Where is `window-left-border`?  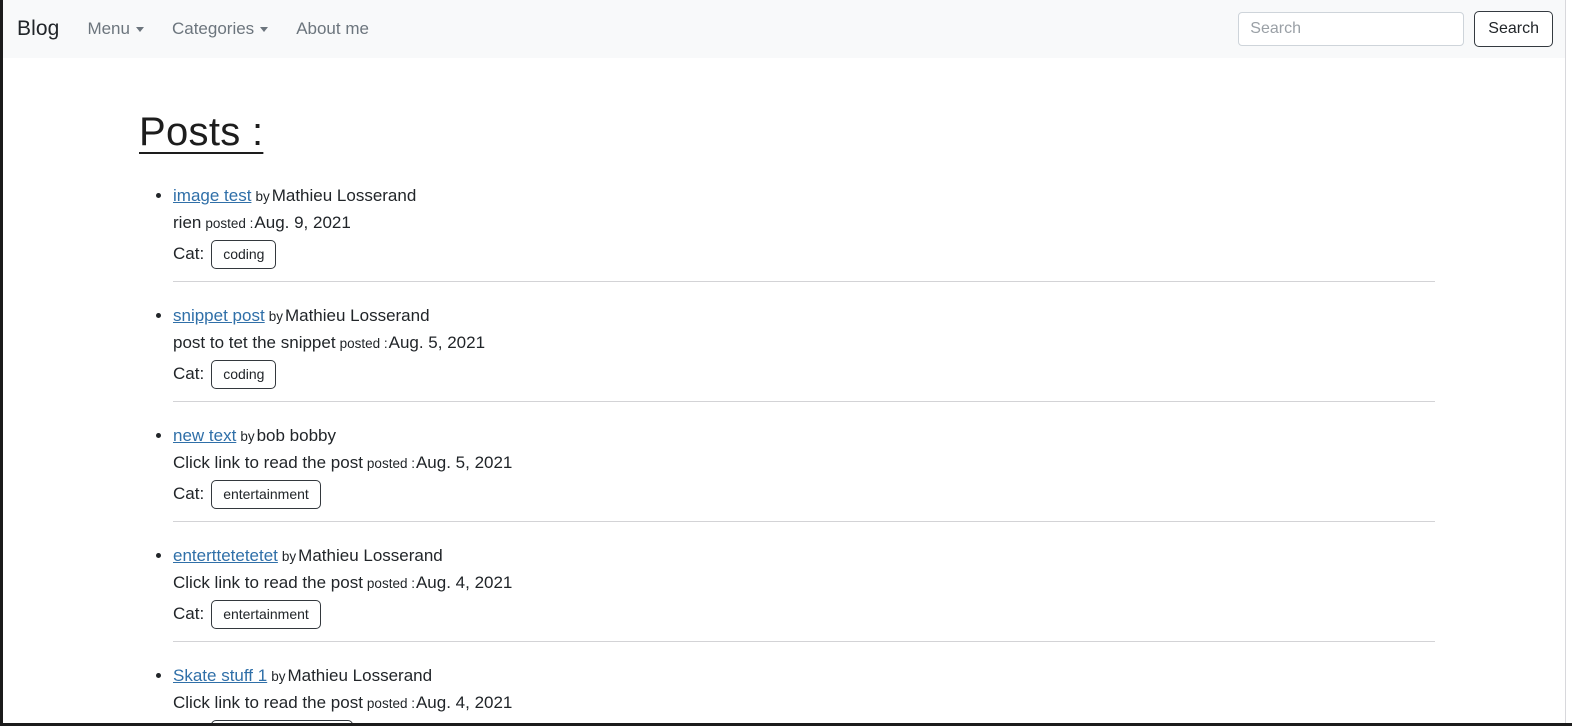 window-left-border is located at coordinates (1, 363).